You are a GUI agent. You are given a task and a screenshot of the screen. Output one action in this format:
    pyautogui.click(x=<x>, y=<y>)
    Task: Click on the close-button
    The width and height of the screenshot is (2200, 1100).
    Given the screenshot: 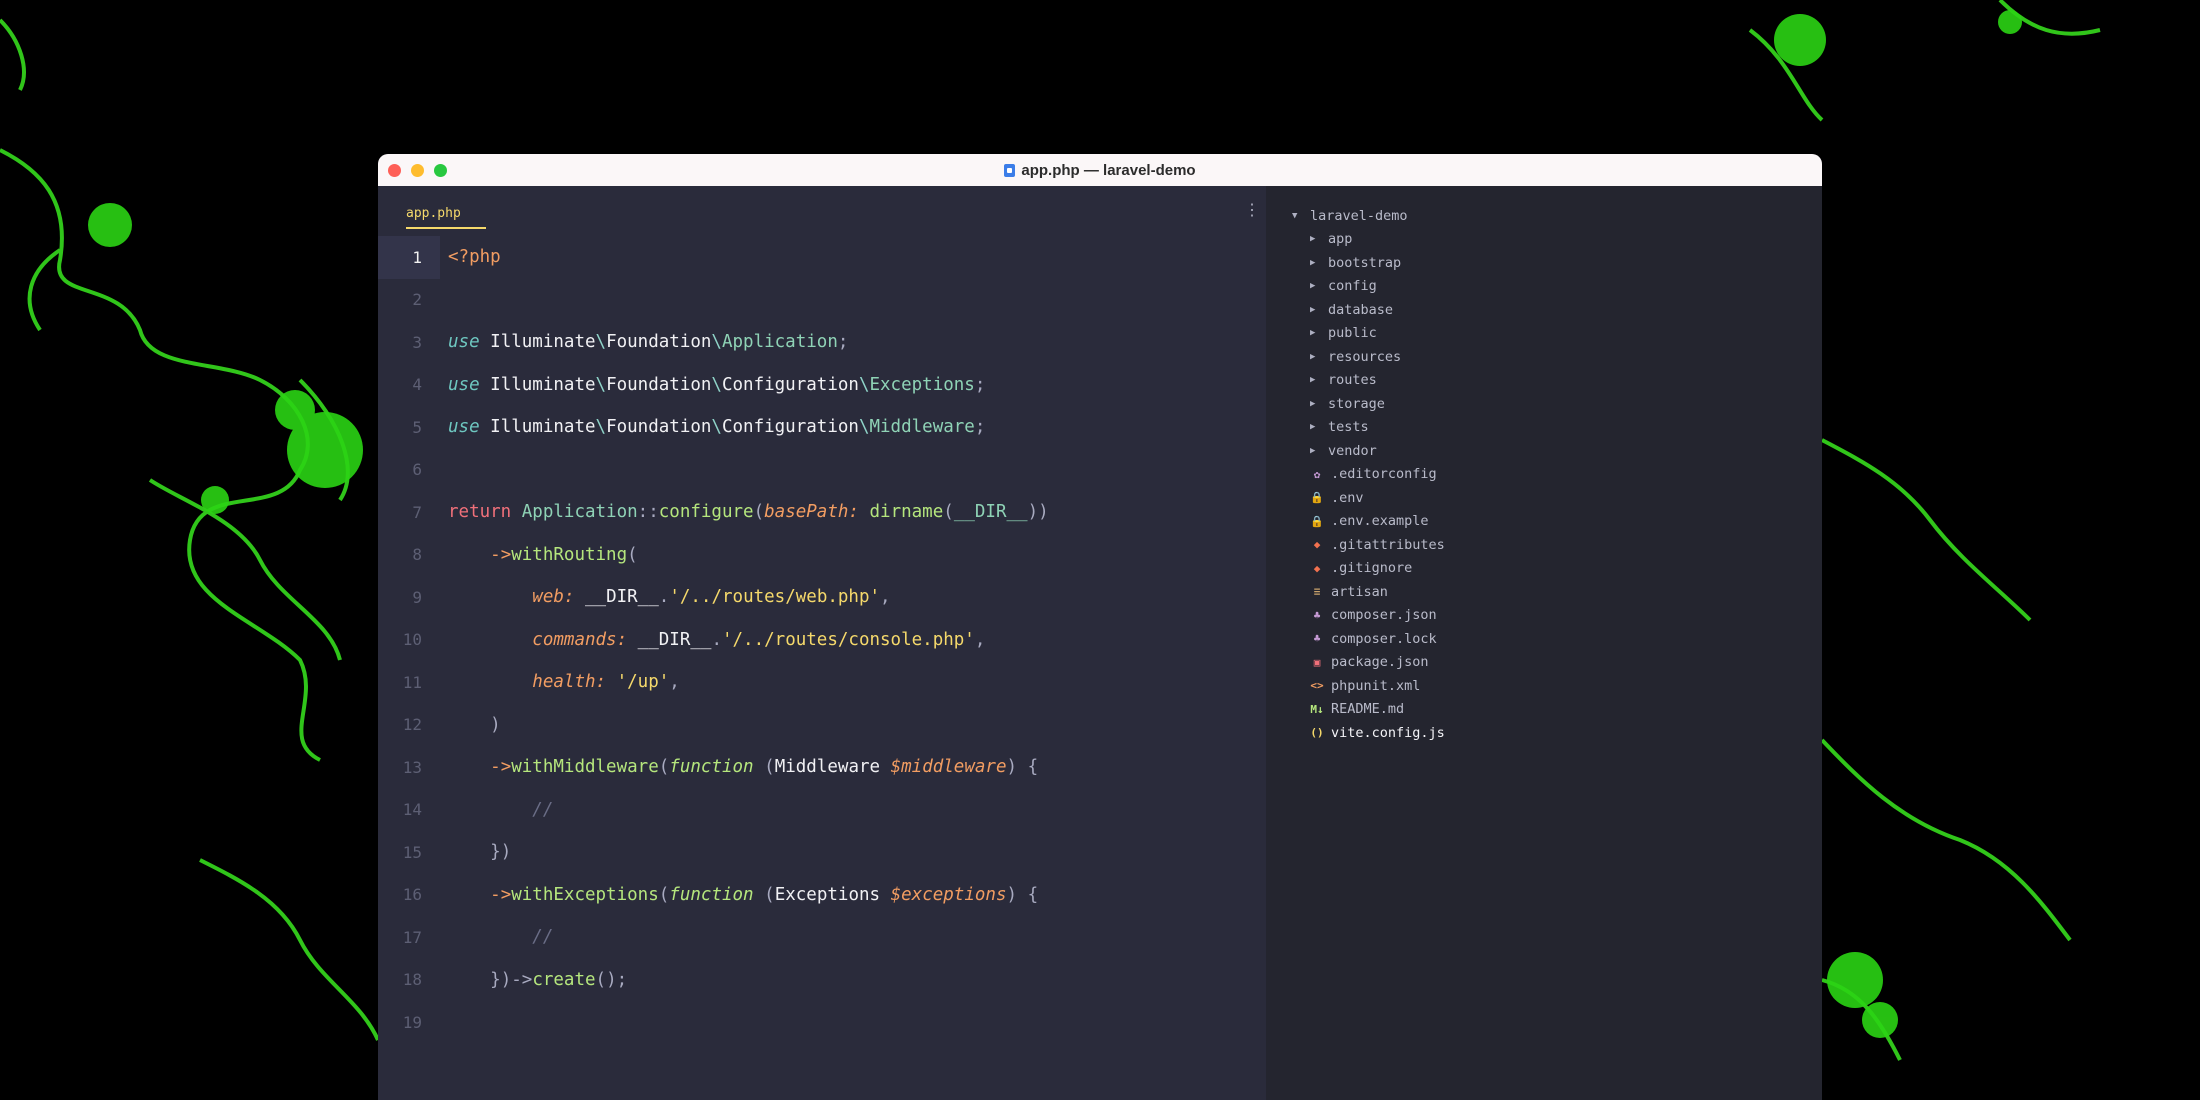 What is the action you would take?
    pyautogui.click(x=394, y=170)
    